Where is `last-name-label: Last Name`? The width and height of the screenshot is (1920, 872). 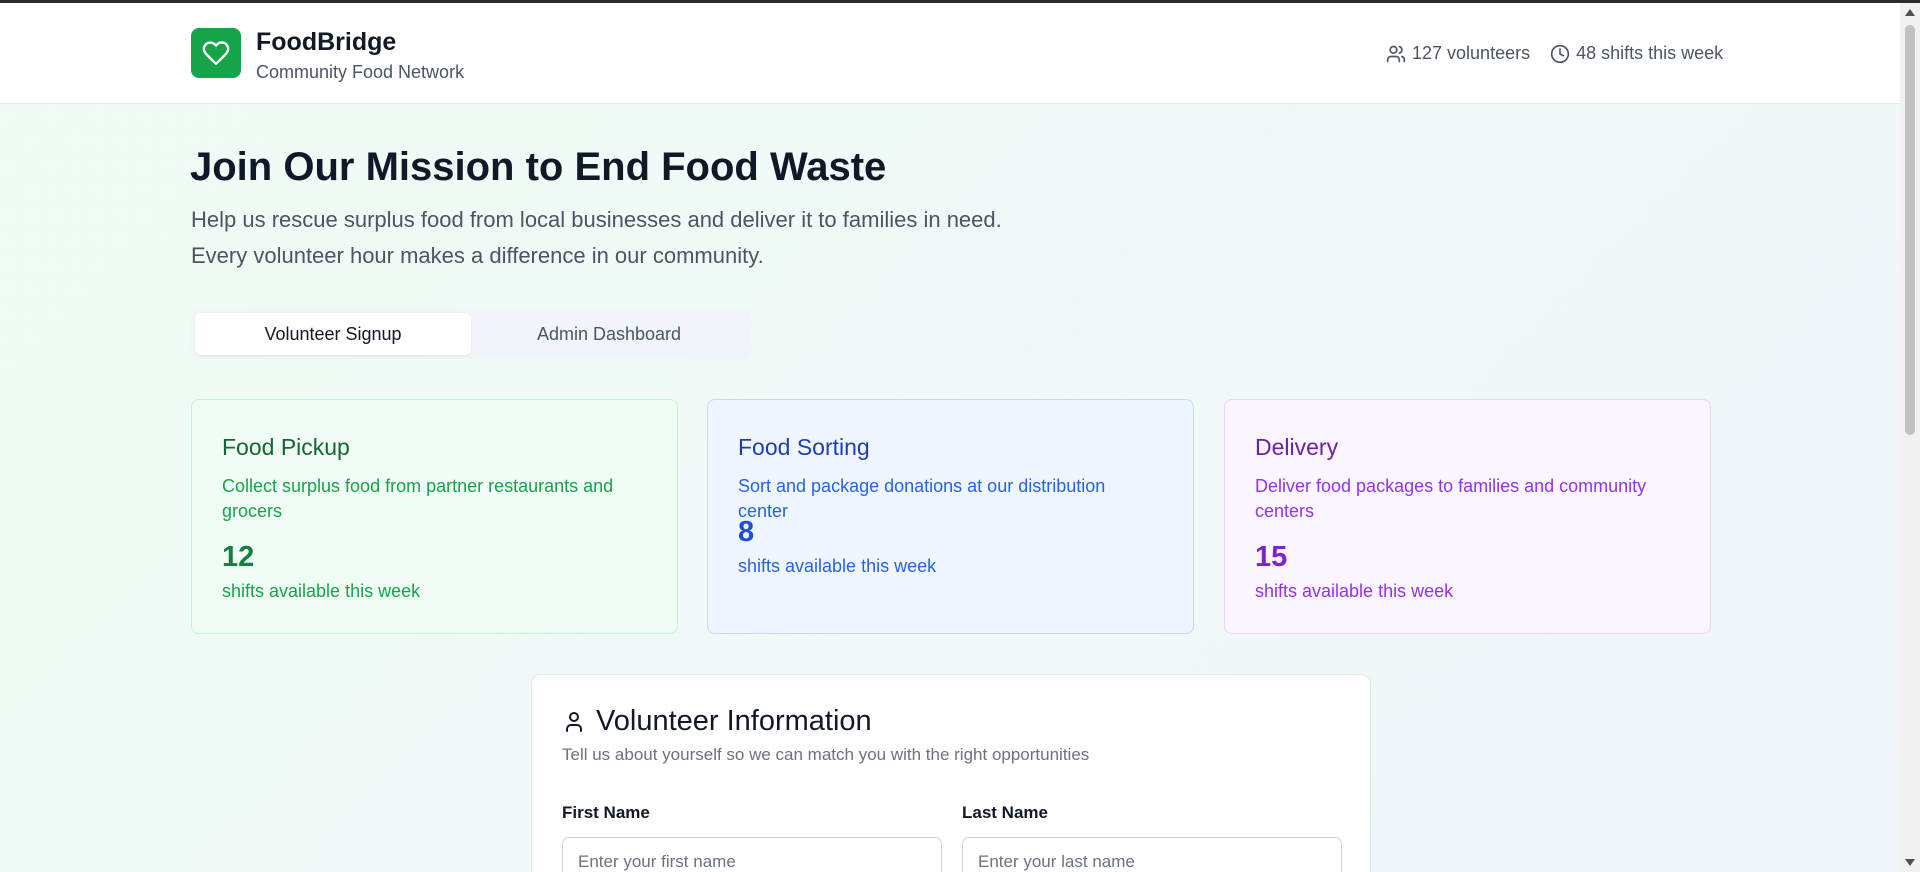 last-name-label: Last Name is located at coordinates (1005, 812).